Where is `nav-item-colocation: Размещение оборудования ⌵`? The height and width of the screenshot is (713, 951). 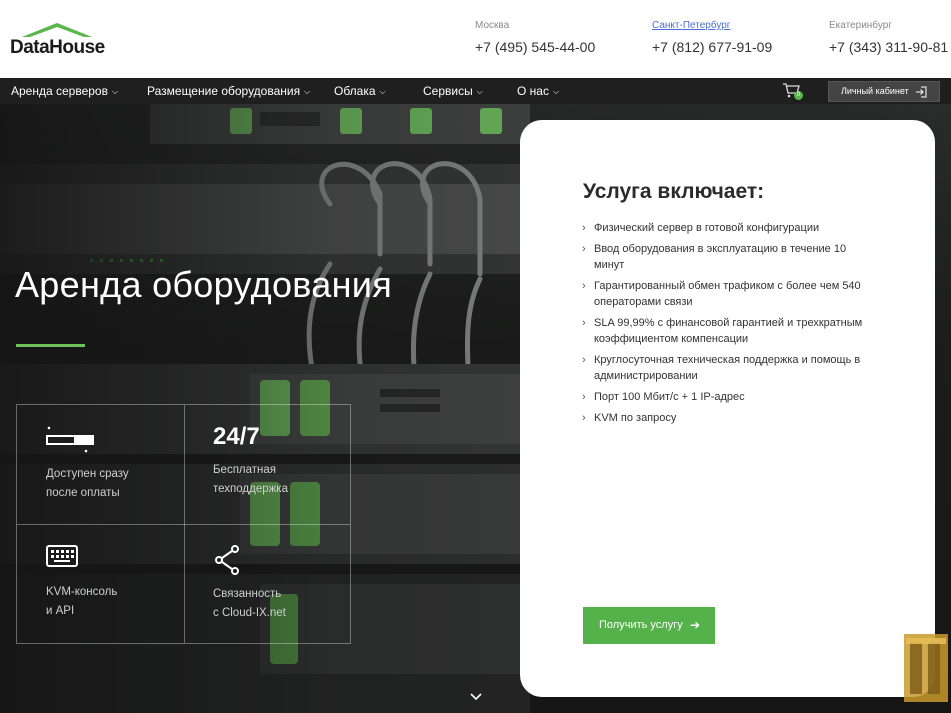 nav-item-colocation: Размещение оборудования ⌵ is located at coordinates (228, 91).